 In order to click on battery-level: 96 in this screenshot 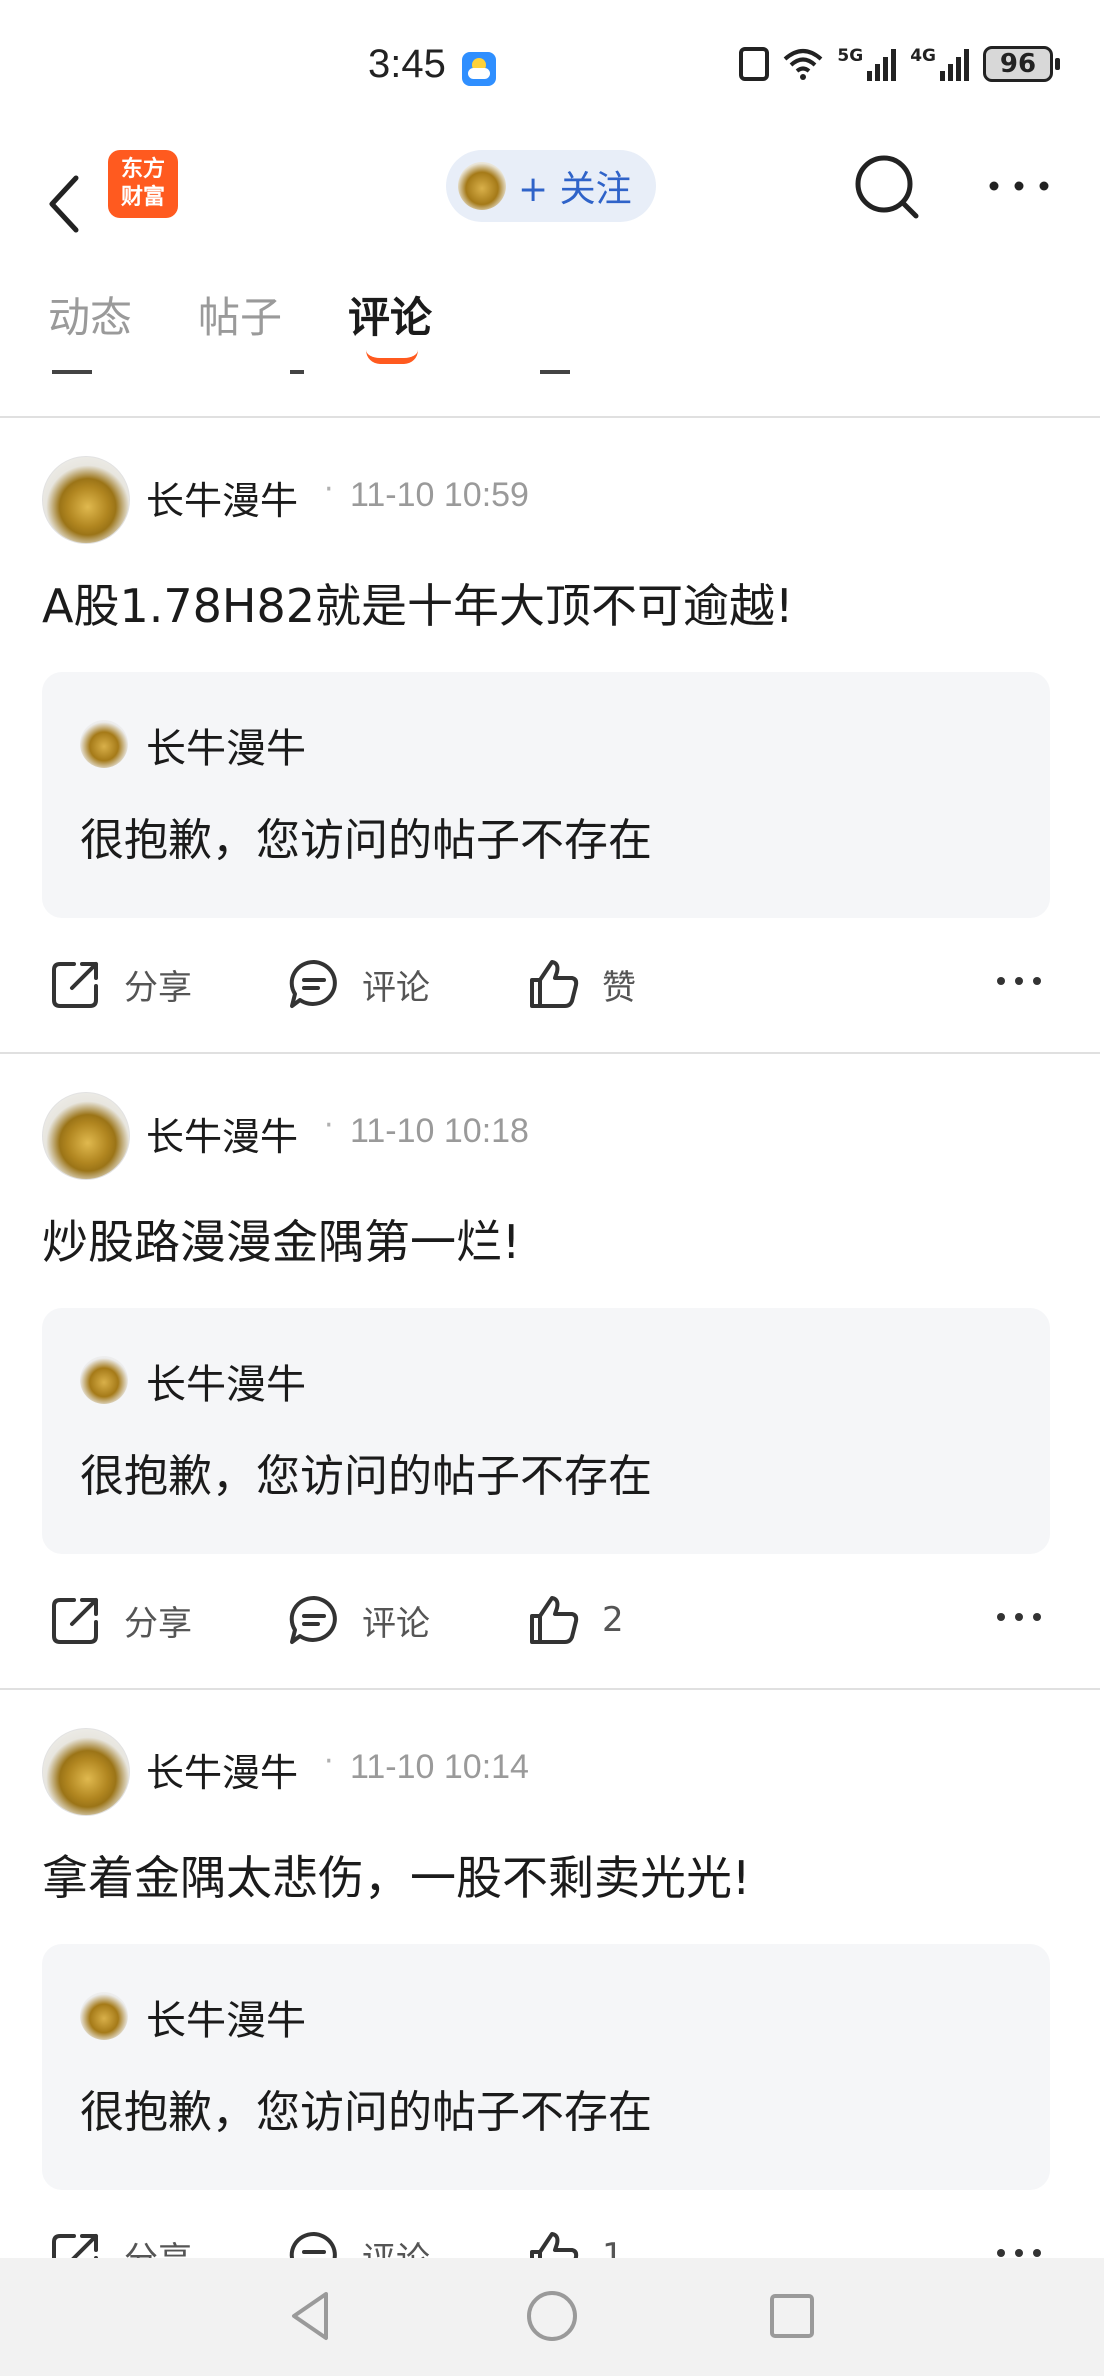, I will do `click(1018, 64)`.